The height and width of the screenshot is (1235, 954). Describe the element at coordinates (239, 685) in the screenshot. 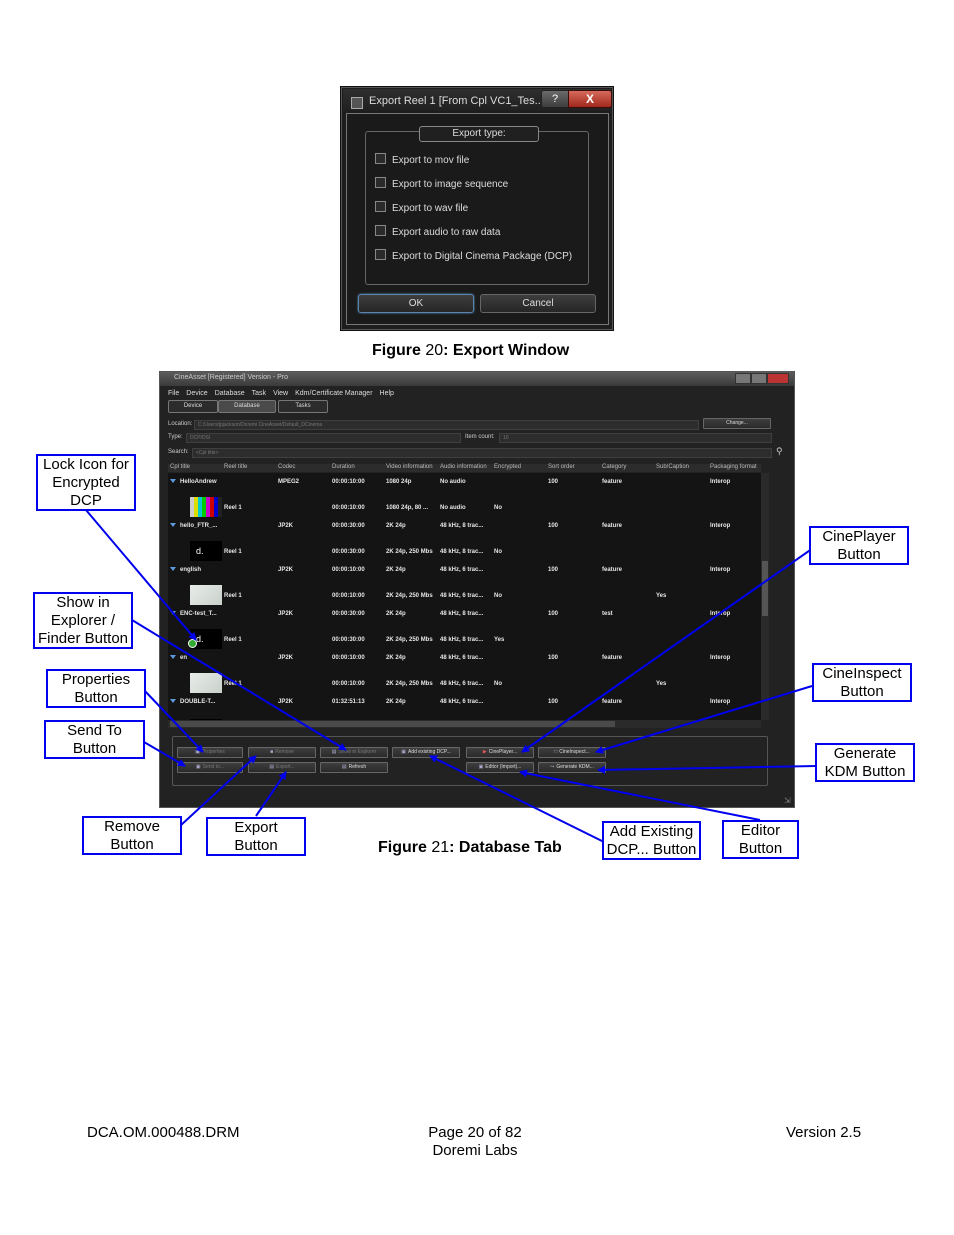

I see `arrow-show-in-explorer` at that location.